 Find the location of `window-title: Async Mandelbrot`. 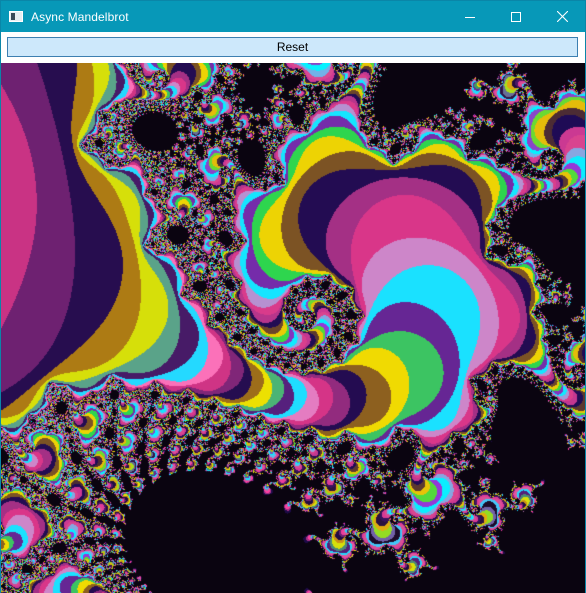

window-title: Async Mandelbrot is located at coordinates (80, 16).